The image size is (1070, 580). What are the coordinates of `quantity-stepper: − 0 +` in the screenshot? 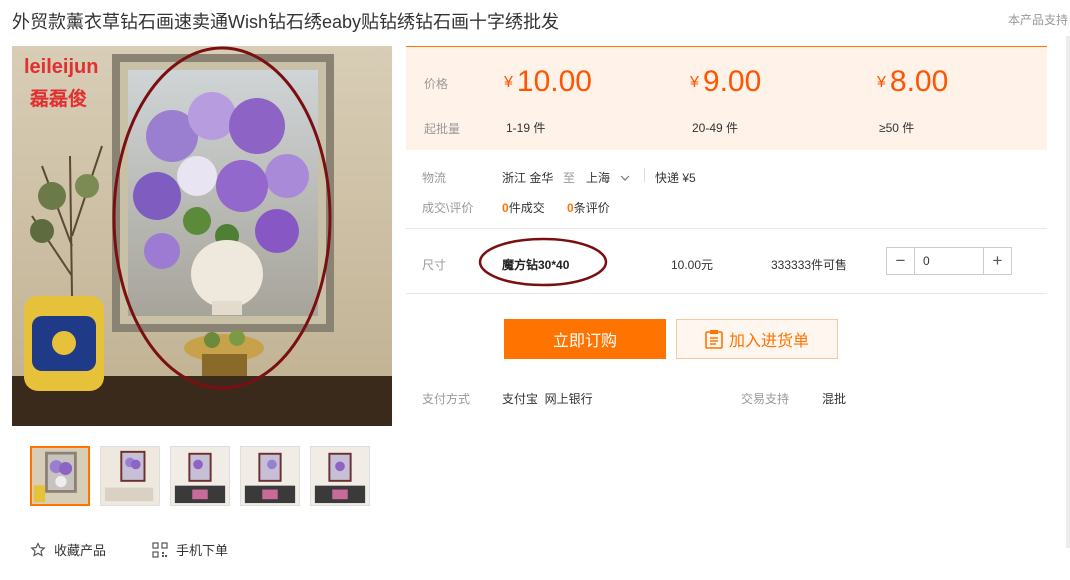 It's located at (949, 261).